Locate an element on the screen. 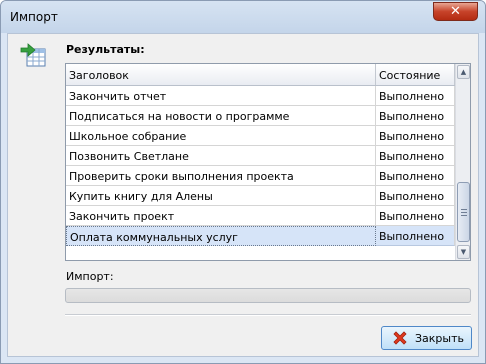  close-button: Закрыть is located at coordinates (426, 338).